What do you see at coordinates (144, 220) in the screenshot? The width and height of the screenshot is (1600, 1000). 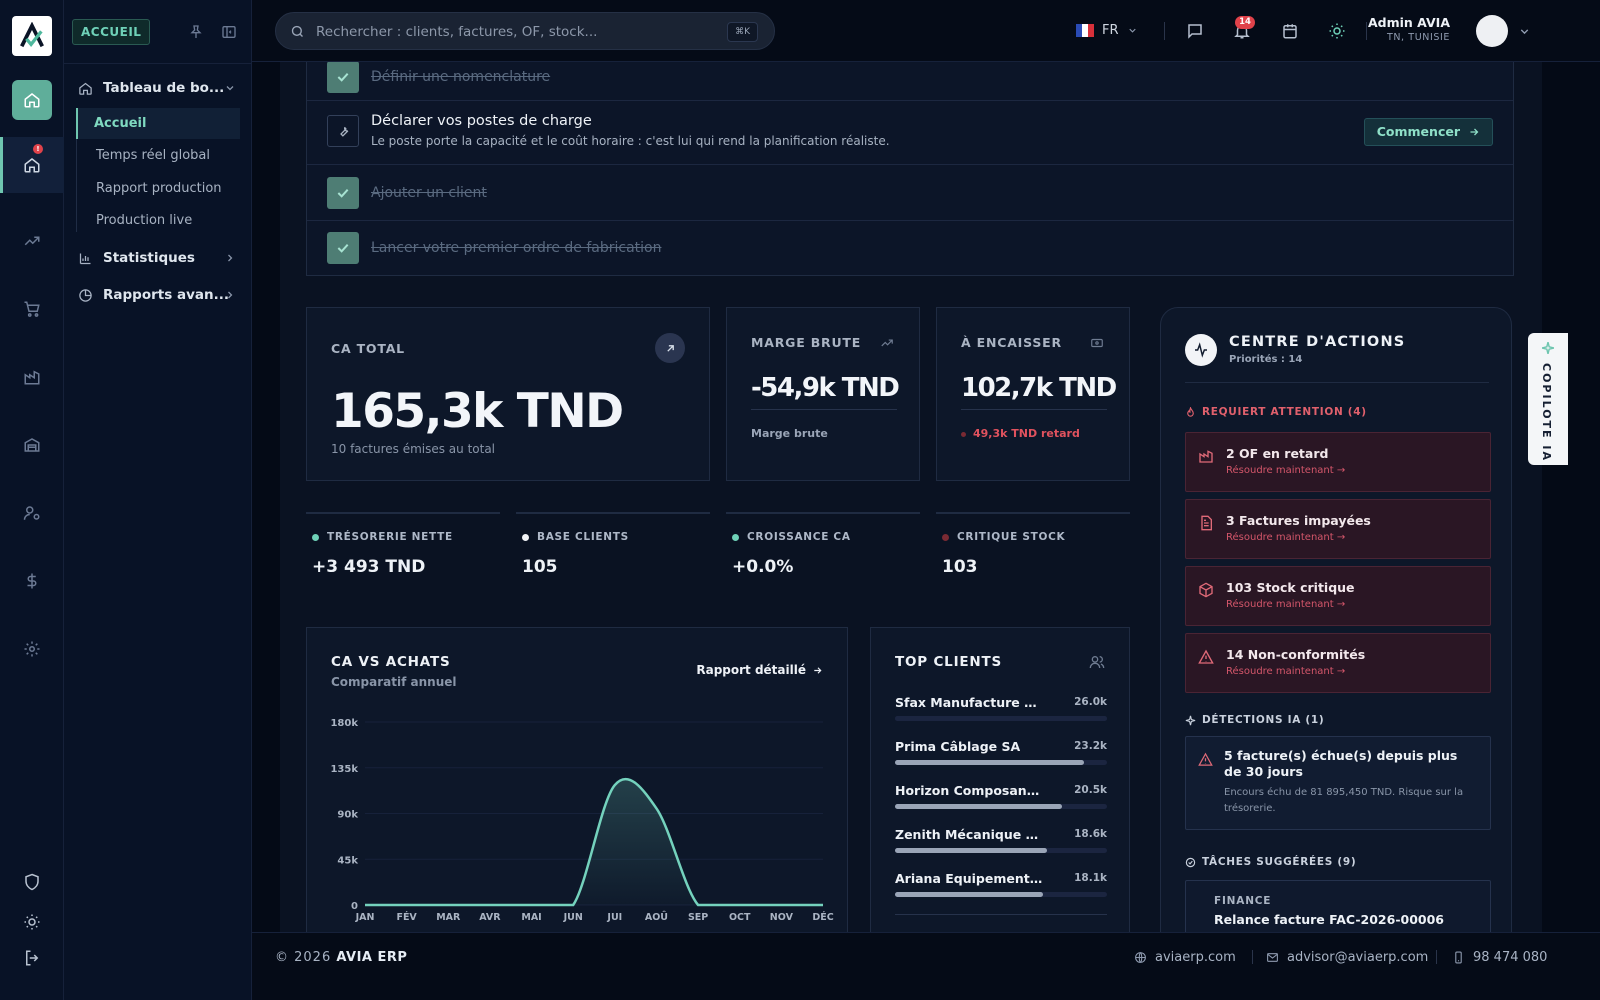 I see `nav-item-production-live: Production live` at bounding box center [144, 220].